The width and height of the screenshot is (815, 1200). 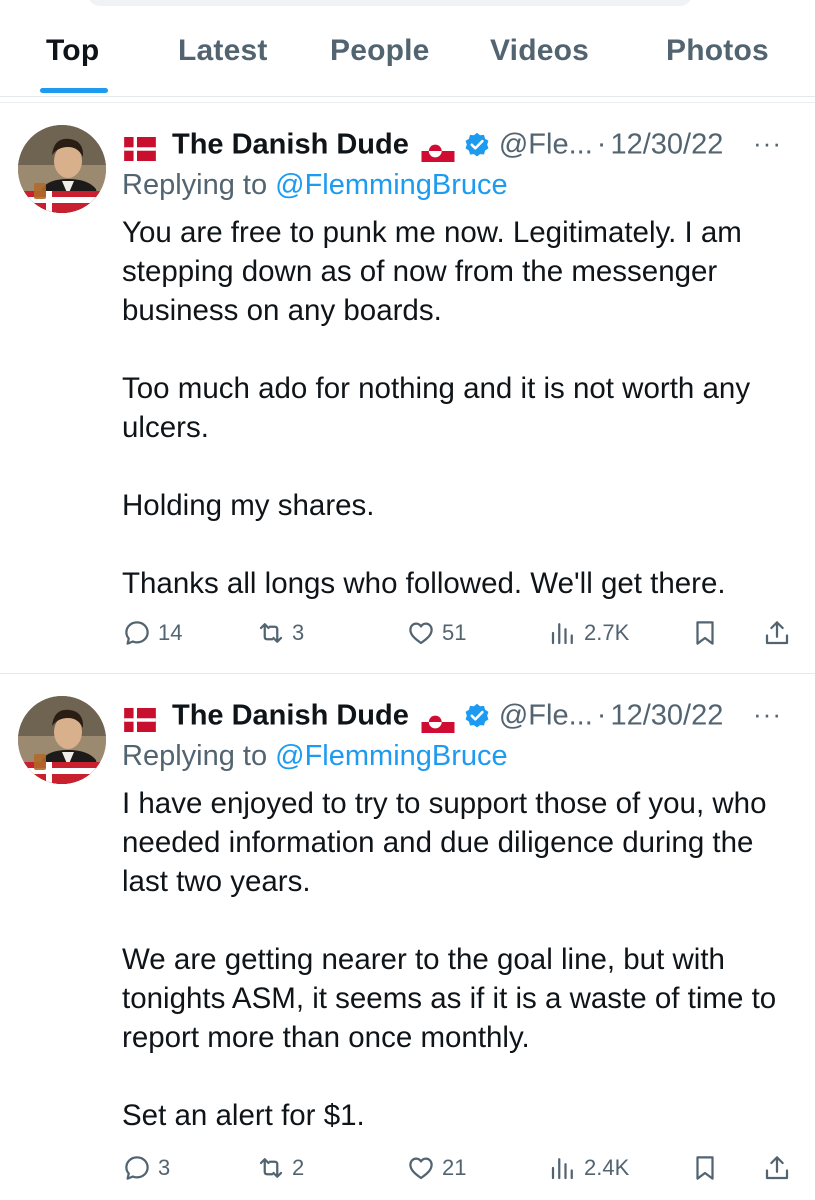 What do you see at coordinates (164, 1167) in the screenshot?
I see `reply-count: 3` at bounding box center [164, 1167].